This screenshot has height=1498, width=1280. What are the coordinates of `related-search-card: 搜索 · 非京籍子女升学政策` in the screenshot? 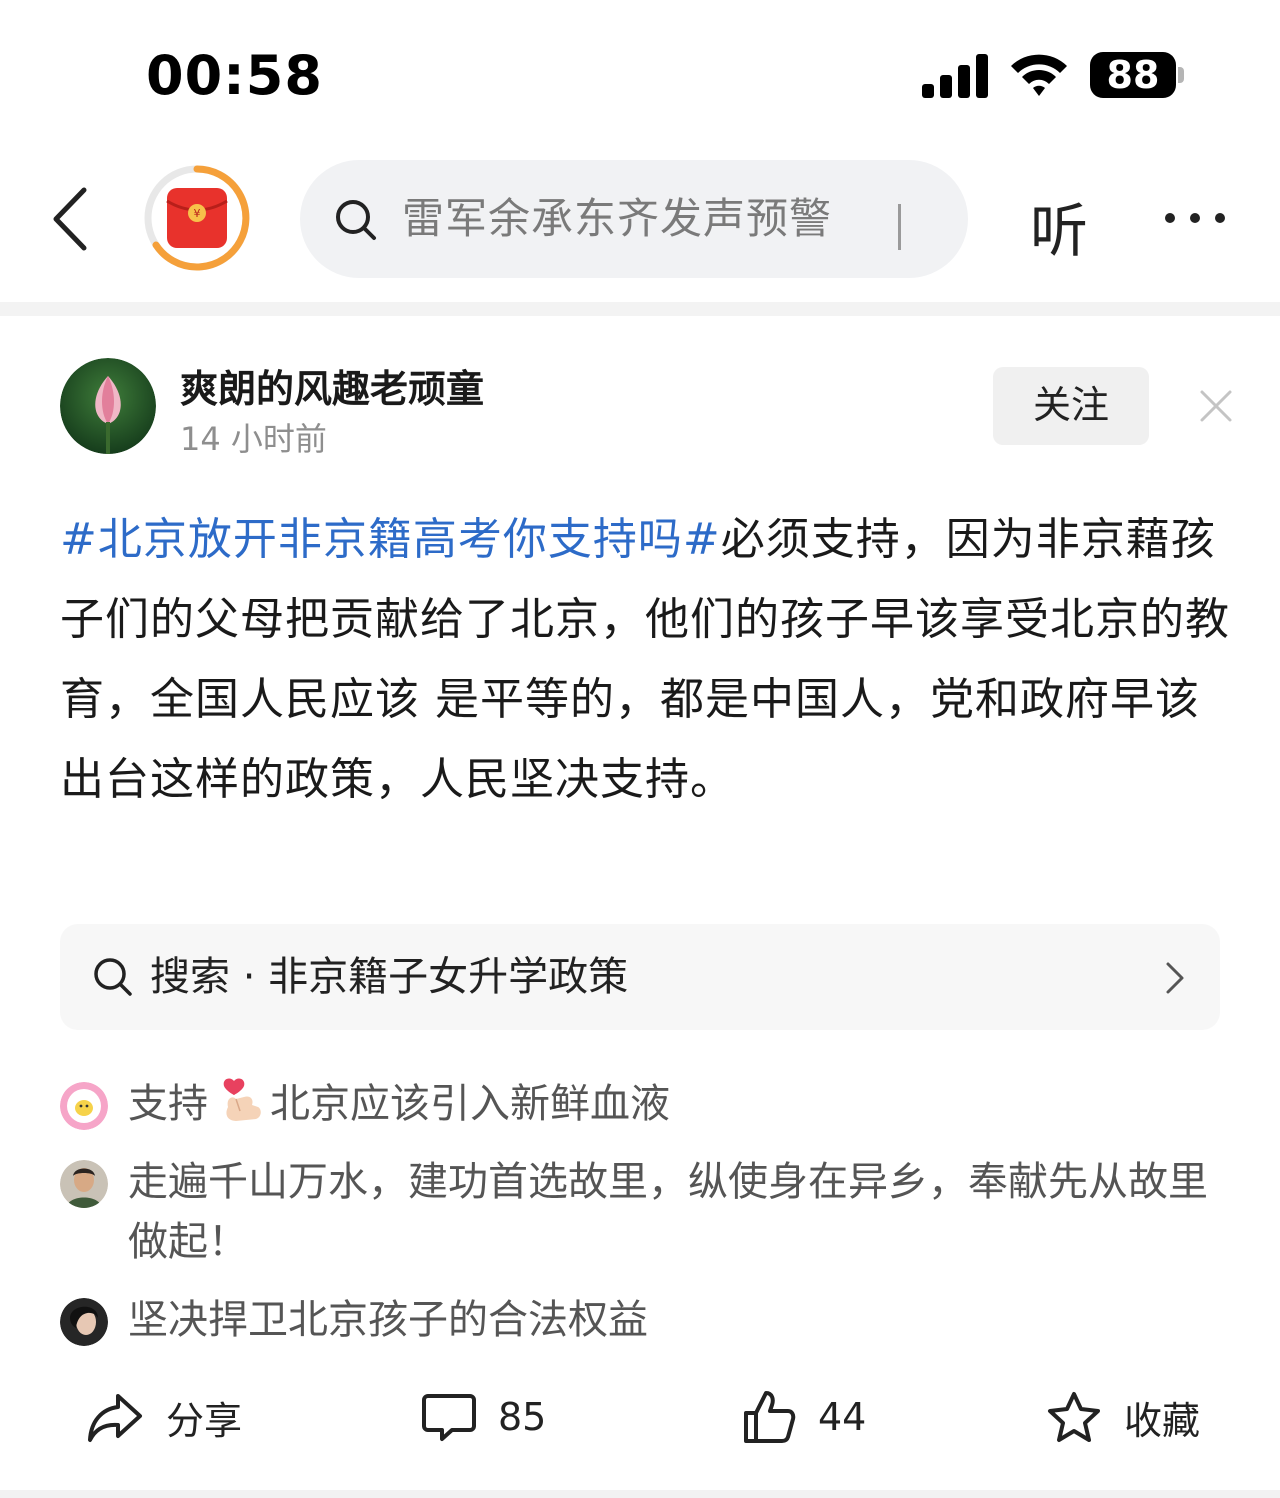 It's located at (640, 977).